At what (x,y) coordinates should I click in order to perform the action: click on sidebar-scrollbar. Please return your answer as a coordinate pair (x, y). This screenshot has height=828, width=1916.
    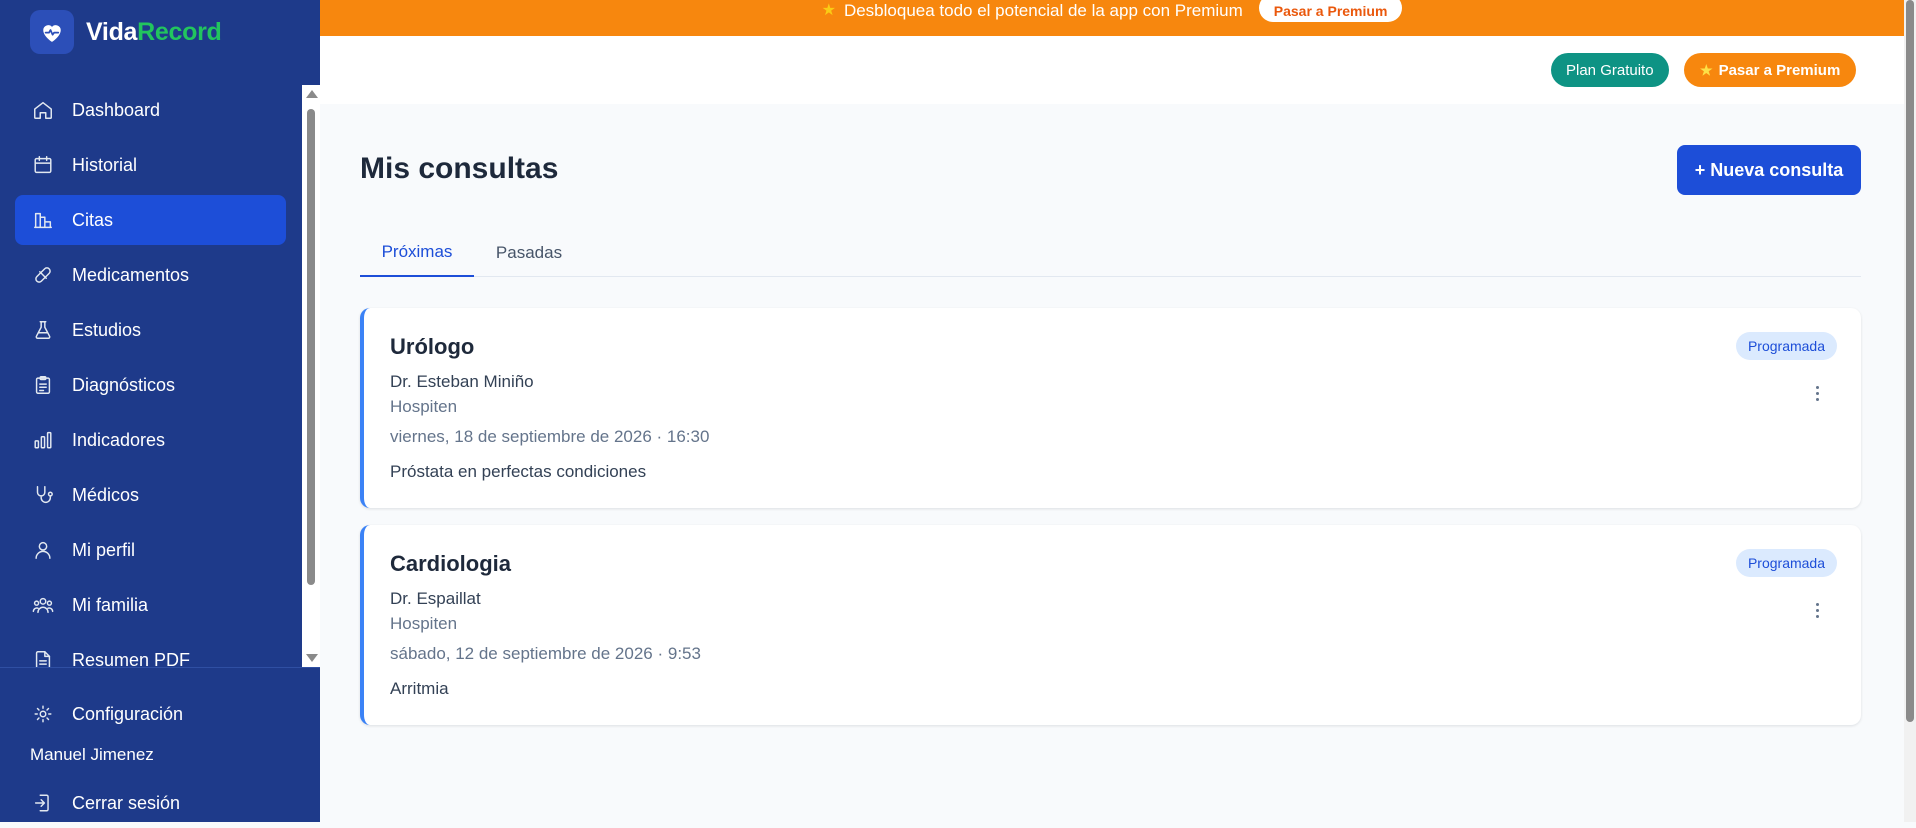
    Looking at the image, I should click on (311, 376).